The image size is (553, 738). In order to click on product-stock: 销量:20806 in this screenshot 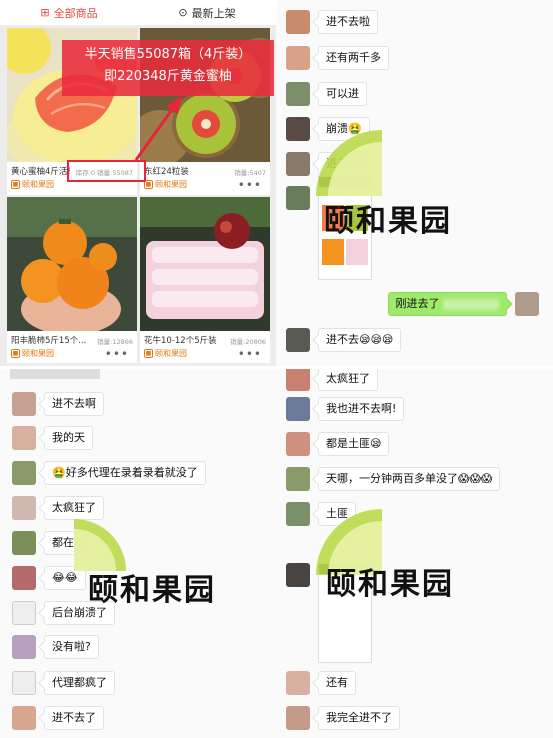, I will do `click(248, 342)`.